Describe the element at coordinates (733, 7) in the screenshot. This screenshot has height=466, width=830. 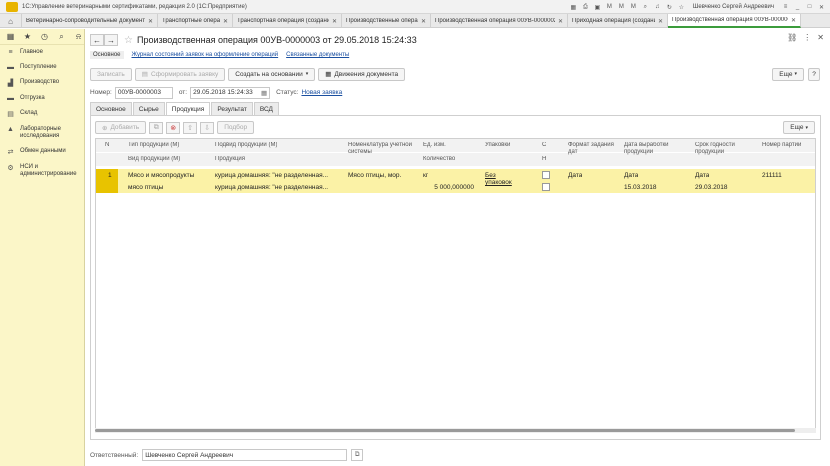
I see `user-name: Шевченко Сергей Андреевич` at that location.